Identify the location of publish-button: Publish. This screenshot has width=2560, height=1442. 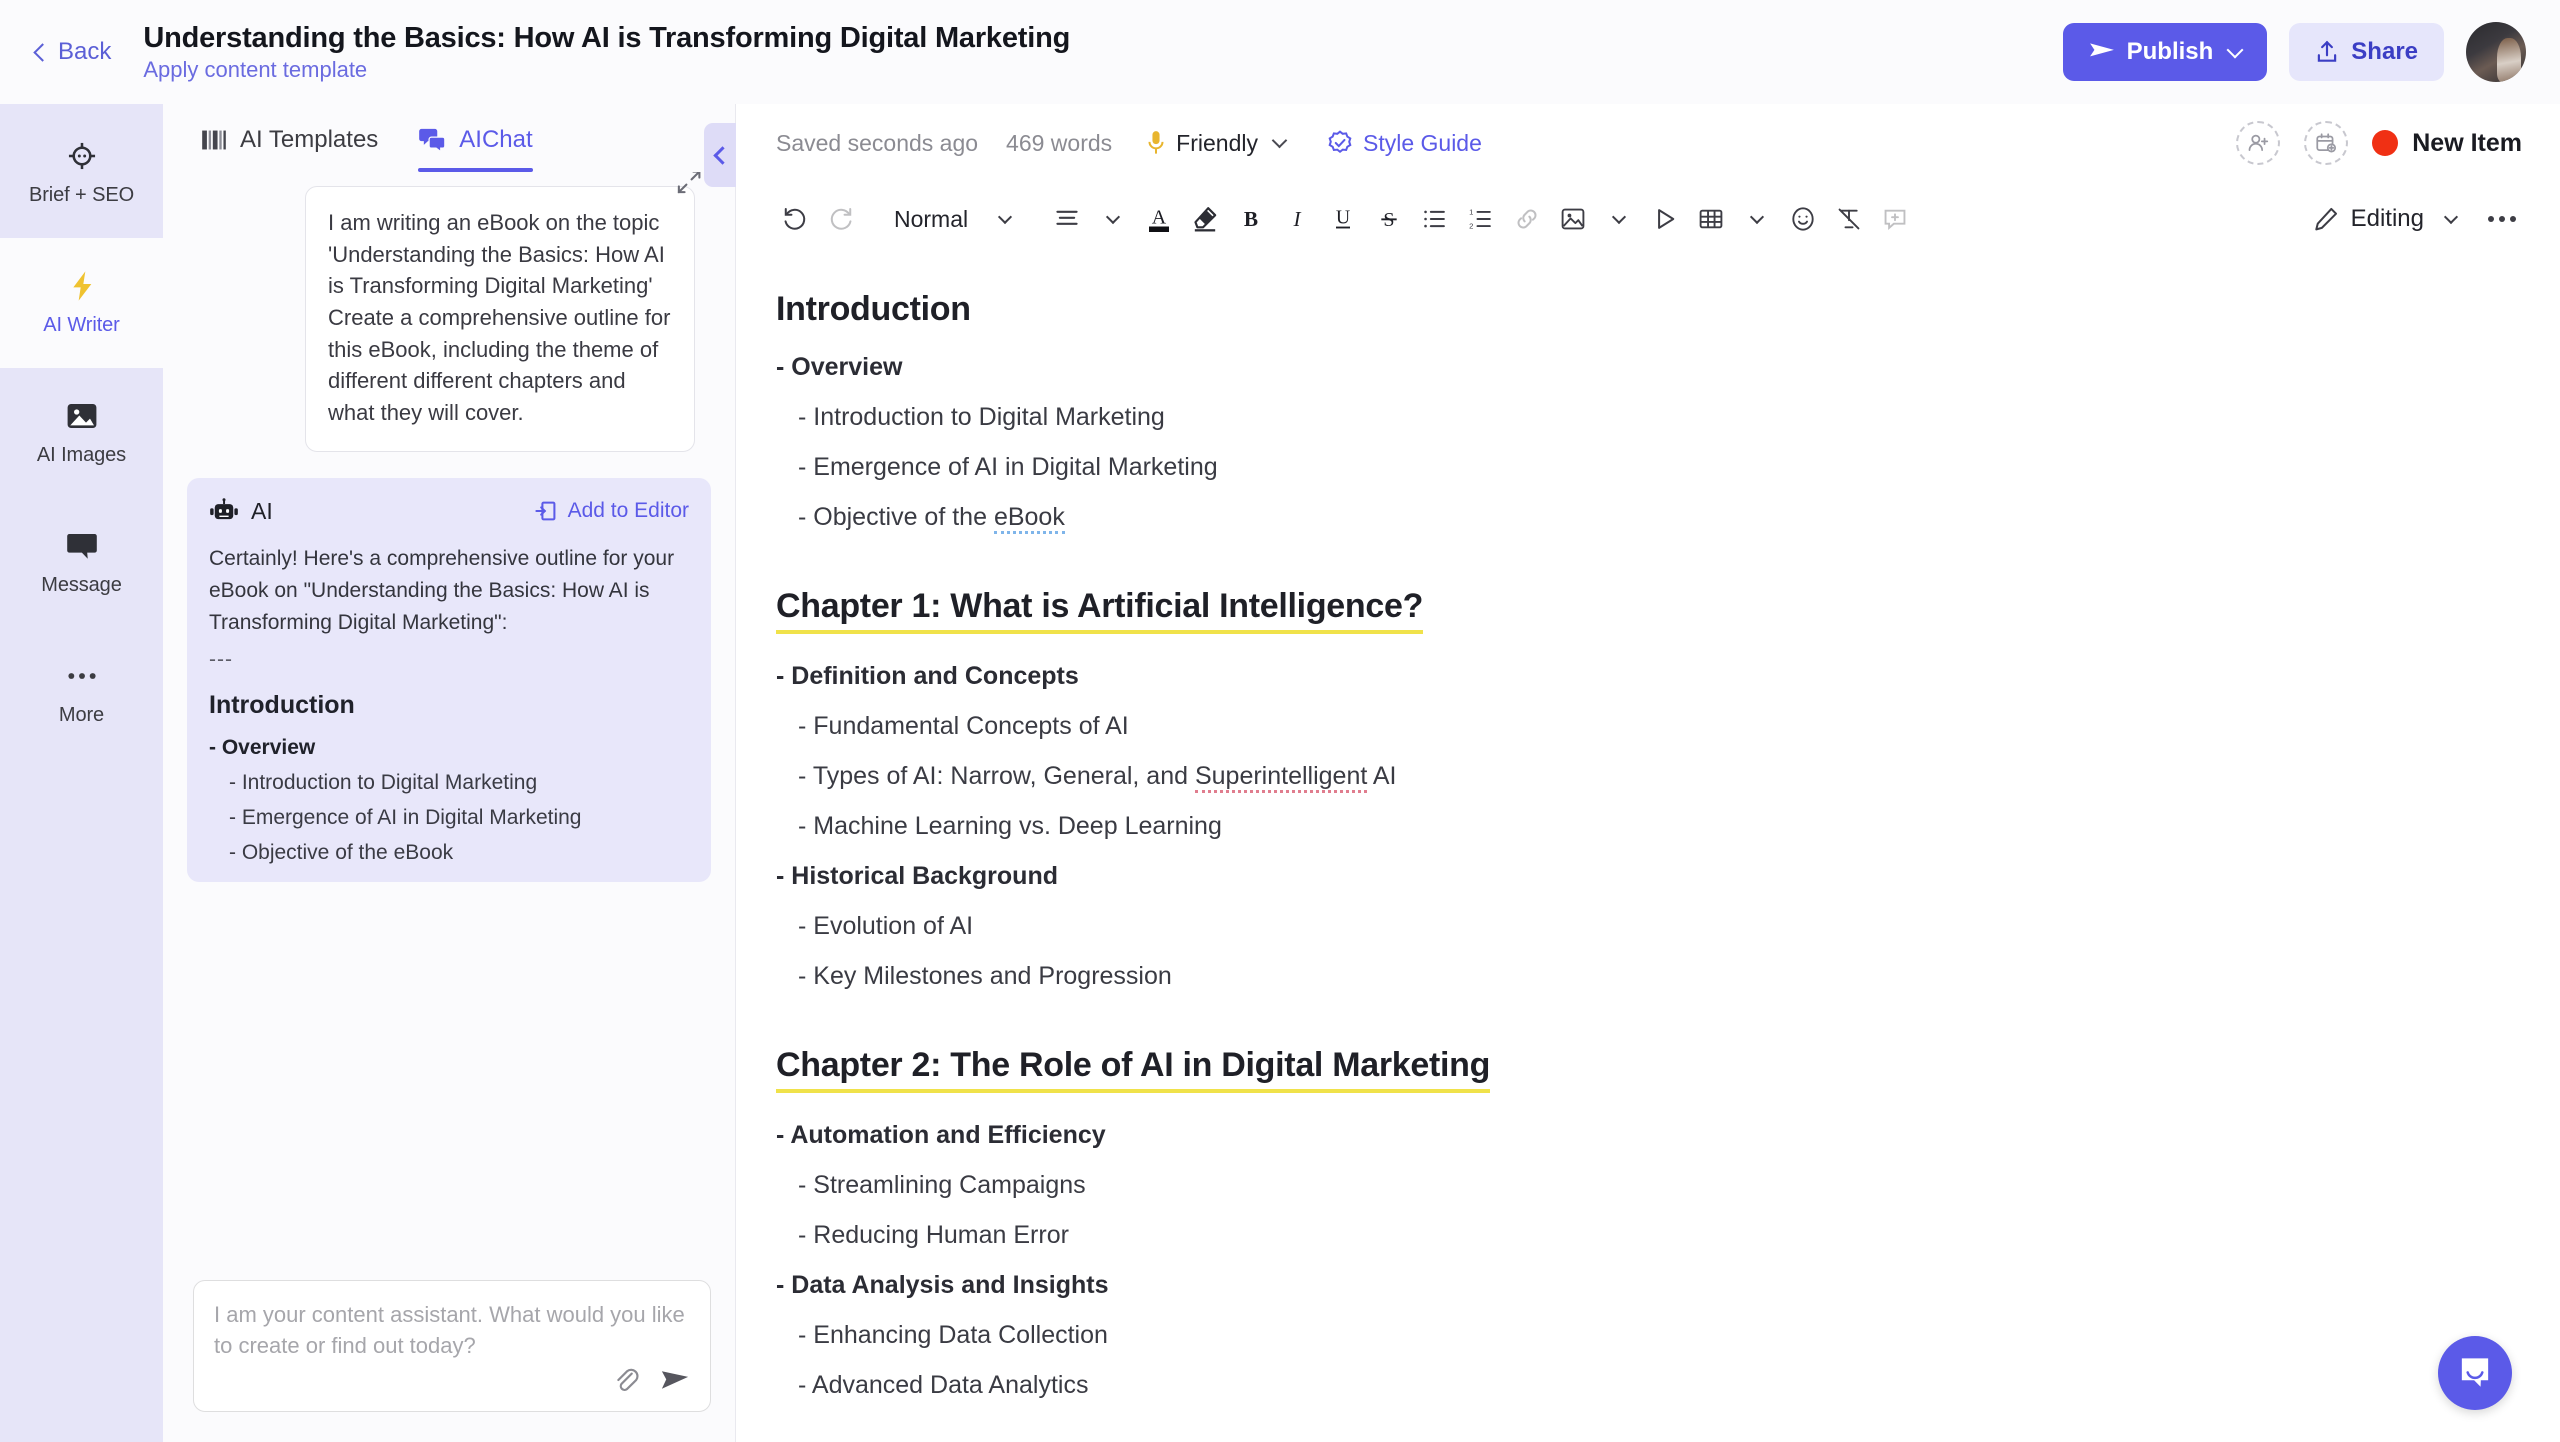
(2165, 52).